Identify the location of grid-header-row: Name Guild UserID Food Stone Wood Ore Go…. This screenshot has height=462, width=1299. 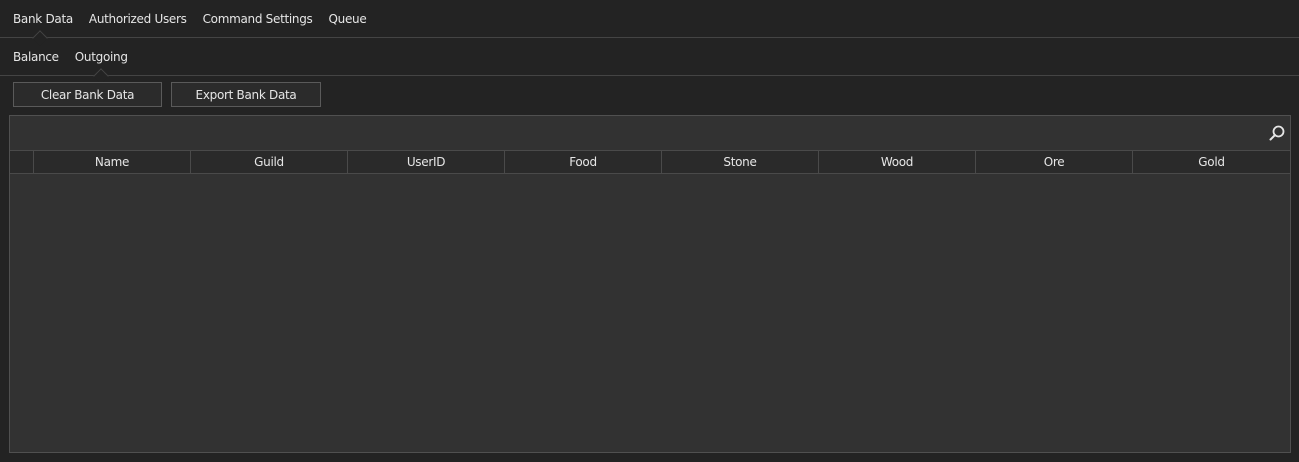
(650, 162).